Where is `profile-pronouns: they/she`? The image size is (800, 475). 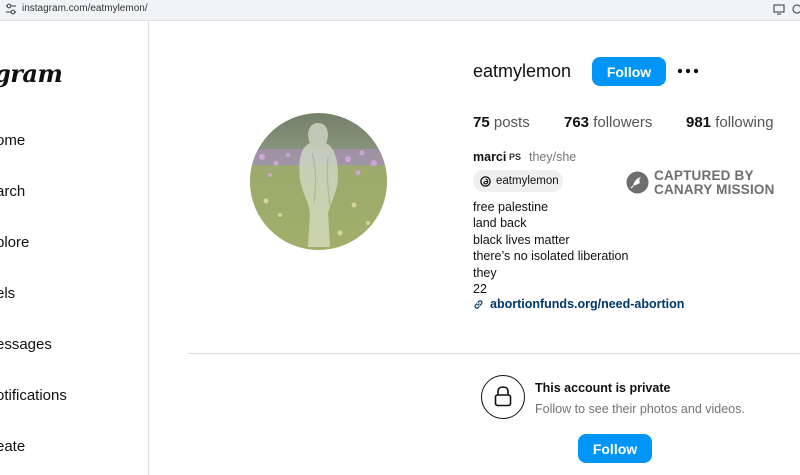 profile-pronouns: they/she is located at coordinates (553, 157).